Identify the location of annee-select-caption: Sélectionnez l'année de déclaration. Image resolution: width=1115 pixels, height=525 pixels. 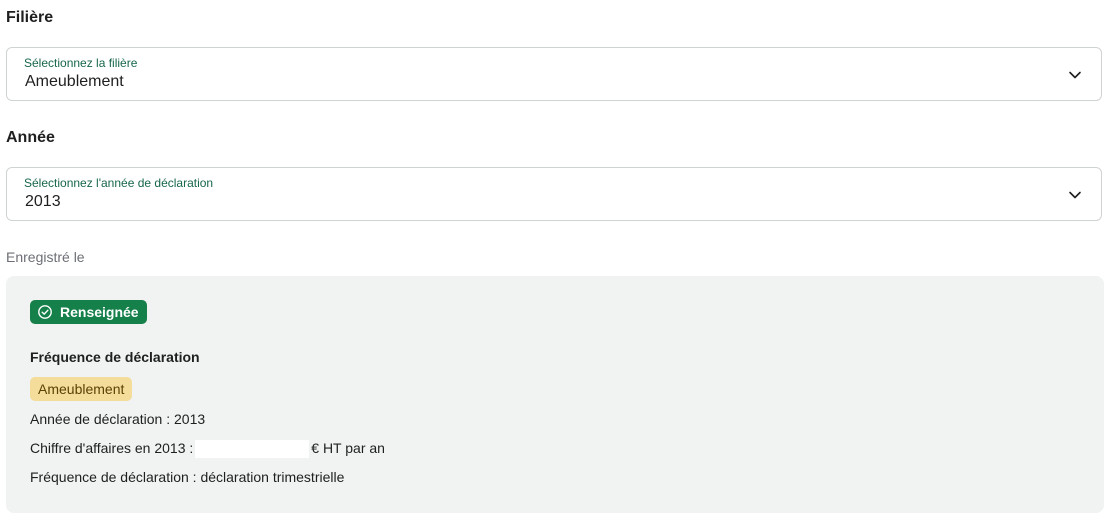
(119, 183).